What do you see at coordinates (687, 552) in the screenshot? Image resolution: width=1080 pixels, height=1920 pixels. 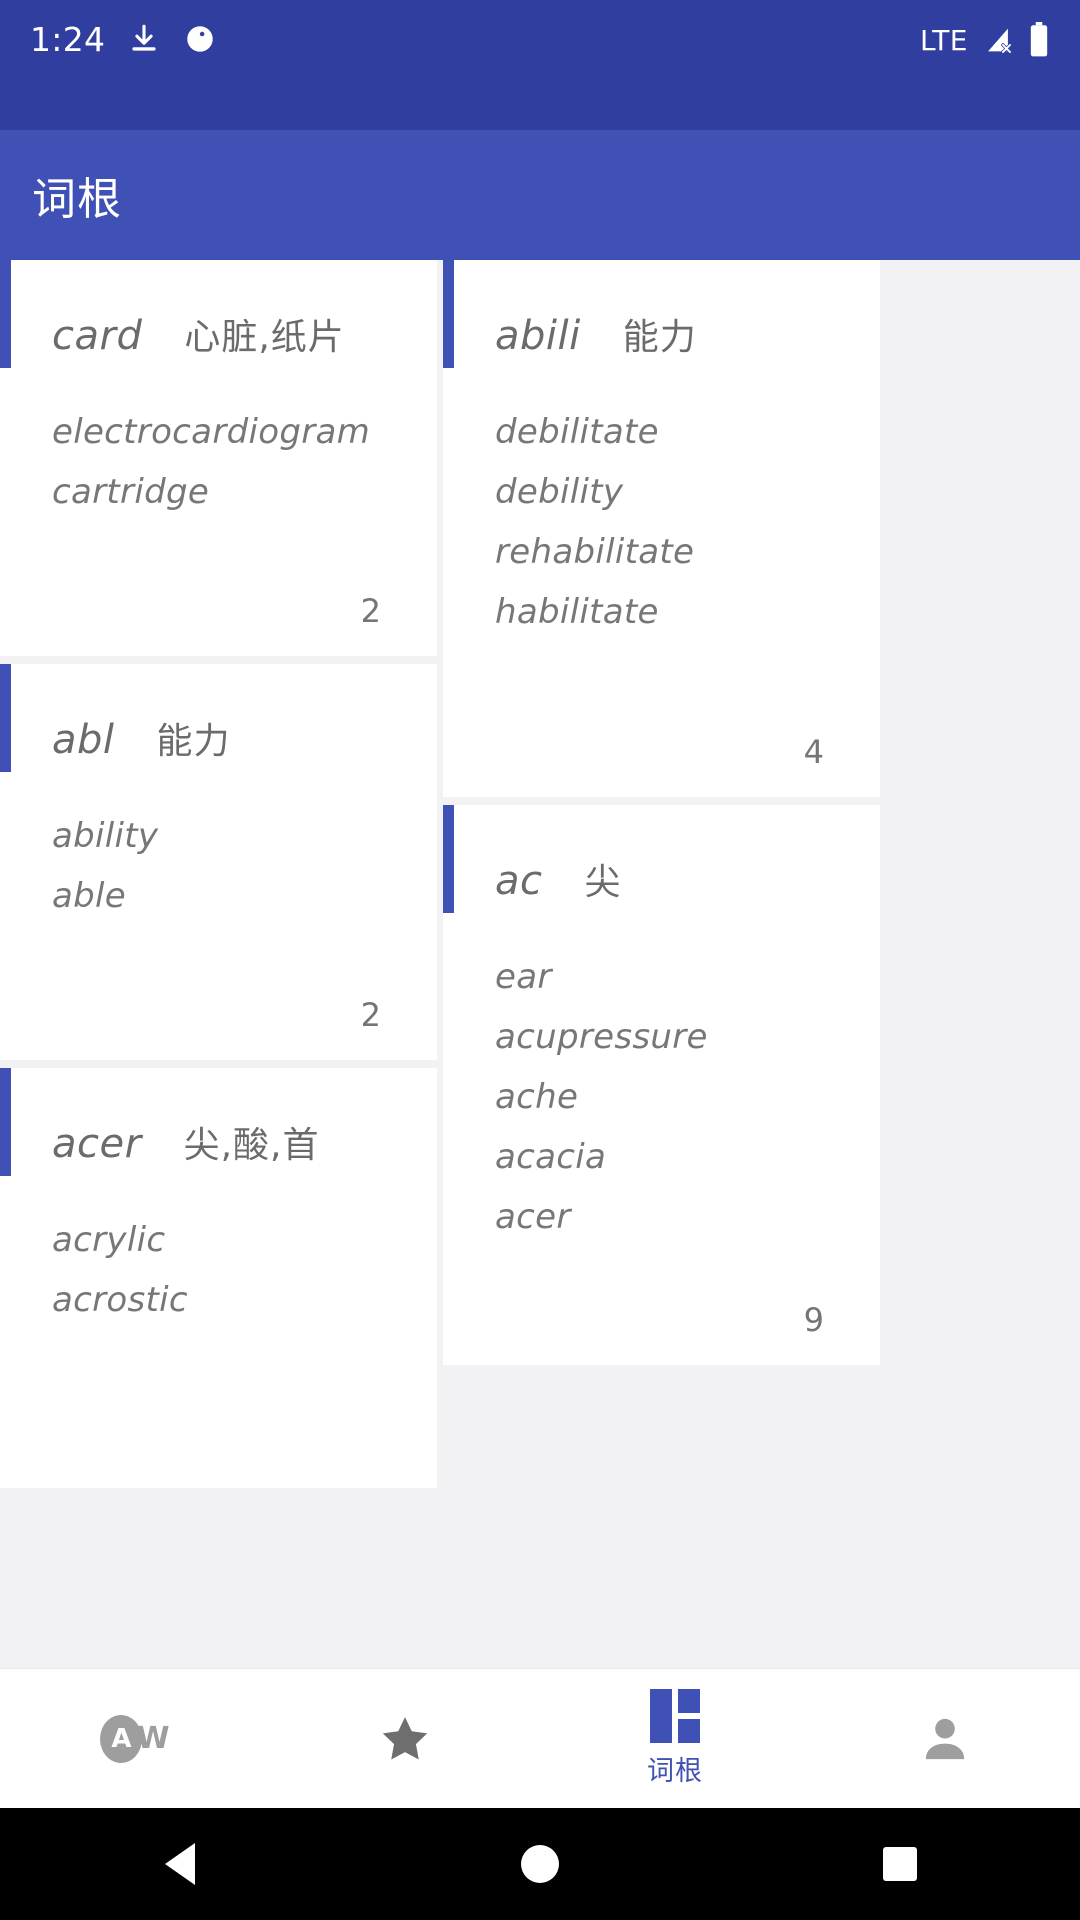 I see `word-item: rehabilitate` at bounding box center [687, 552].